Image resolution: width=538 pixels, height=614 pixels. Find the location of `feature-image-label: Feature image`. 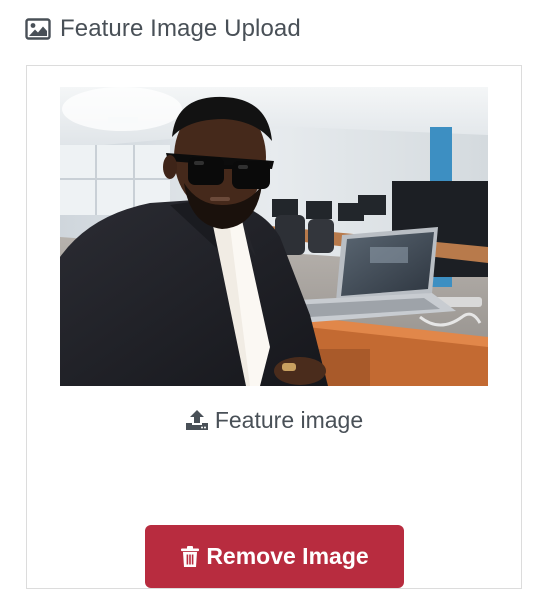

feature-image-label: Feature image is located at coordinates (289, 419).